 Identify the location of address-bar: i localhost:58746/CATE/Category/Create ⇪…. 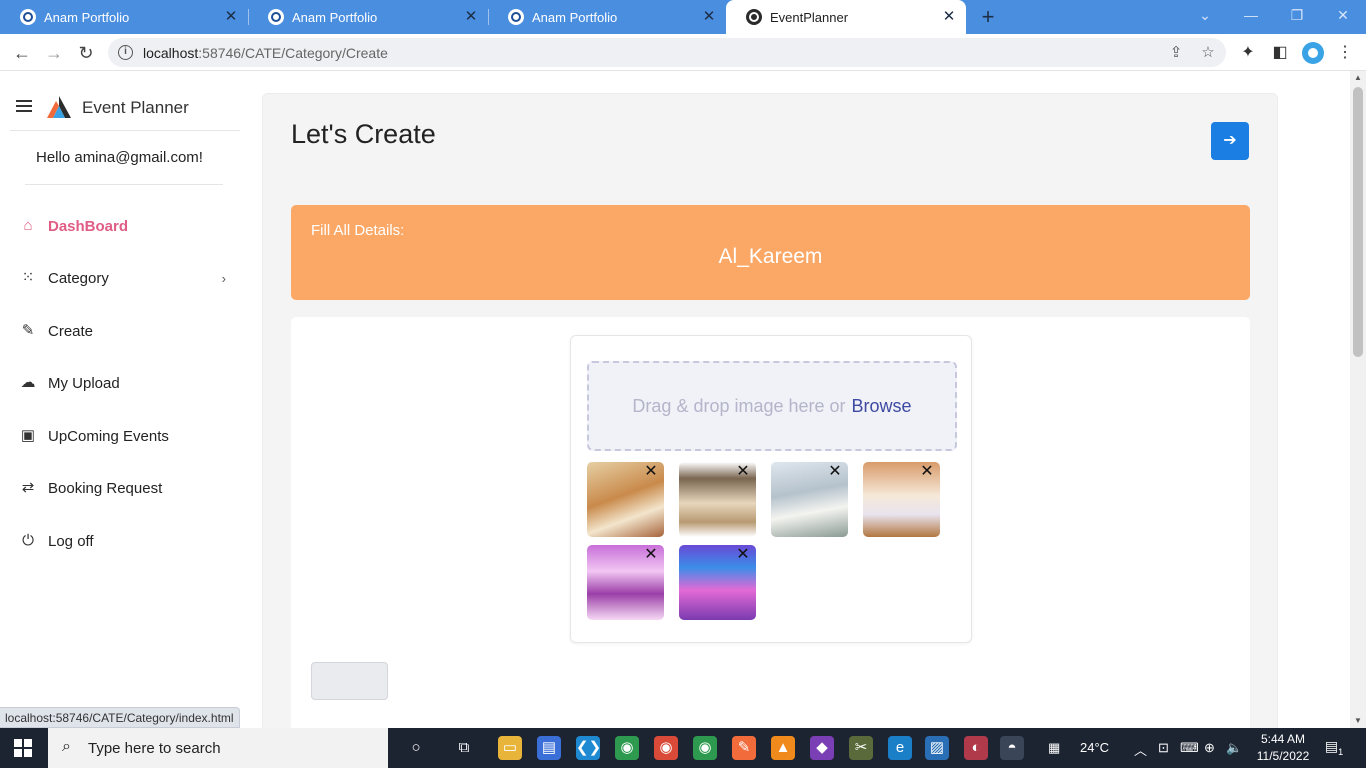
(667, 52).